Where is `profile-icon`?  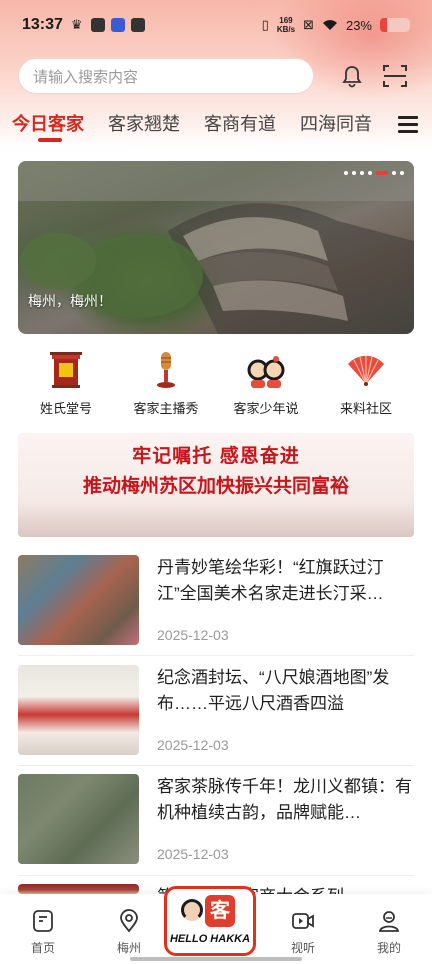 profile-icon is located at coordinates (389, 921).